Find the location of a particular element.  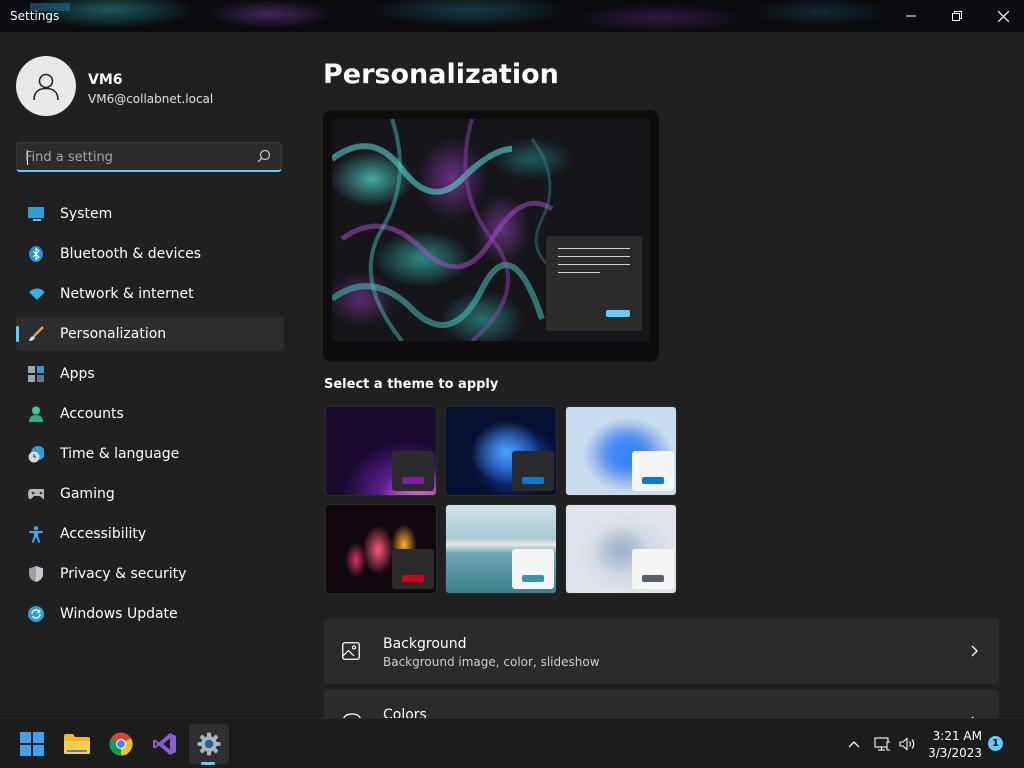

clock-globe-icon is located at coordinates (36, 453).